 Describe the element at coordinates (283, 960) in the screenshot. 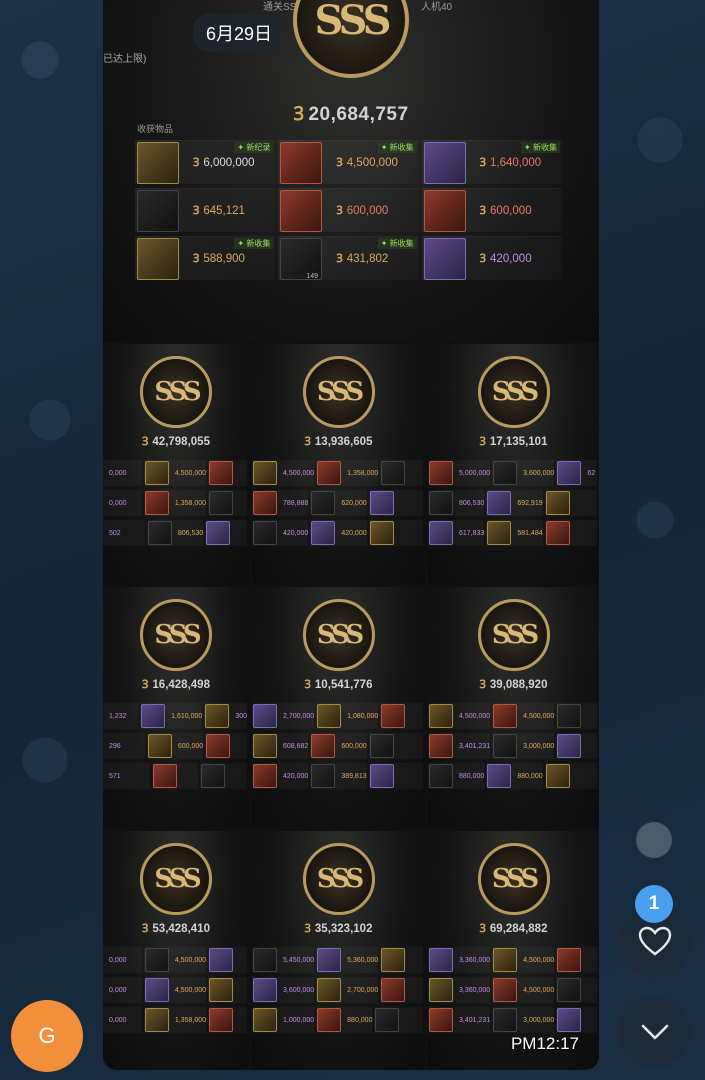

I see `card-loot-item: 5,450,000` at that location.